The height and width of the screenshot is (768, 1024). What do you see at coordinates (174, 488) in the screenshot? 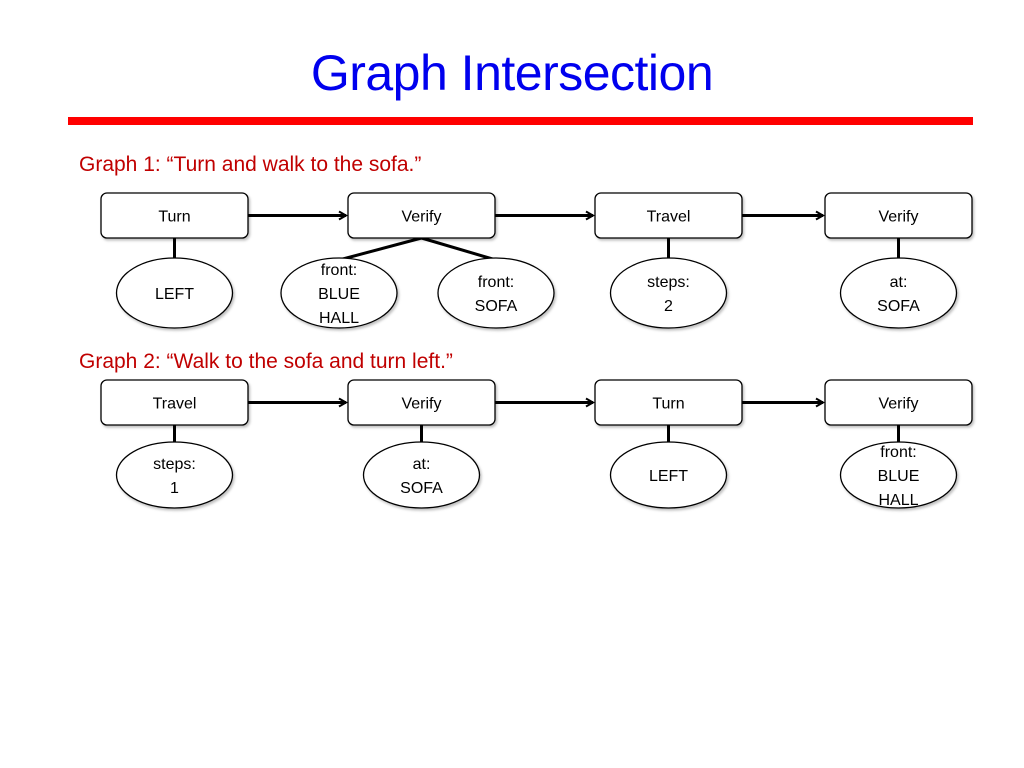
I see `param-label: 1` at bounding box center [174, 488].